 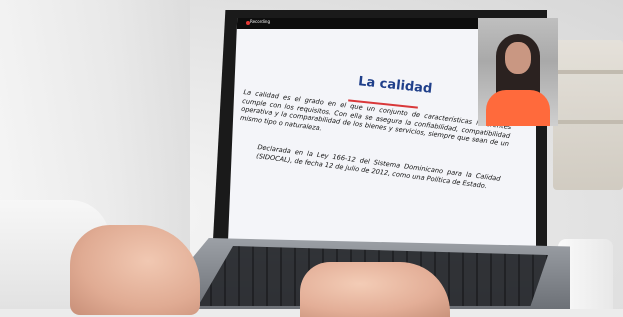 What do you see at coordinates (518, 108) in the screenshot?
I see `presenter-top` at bounding box center [518, 108].